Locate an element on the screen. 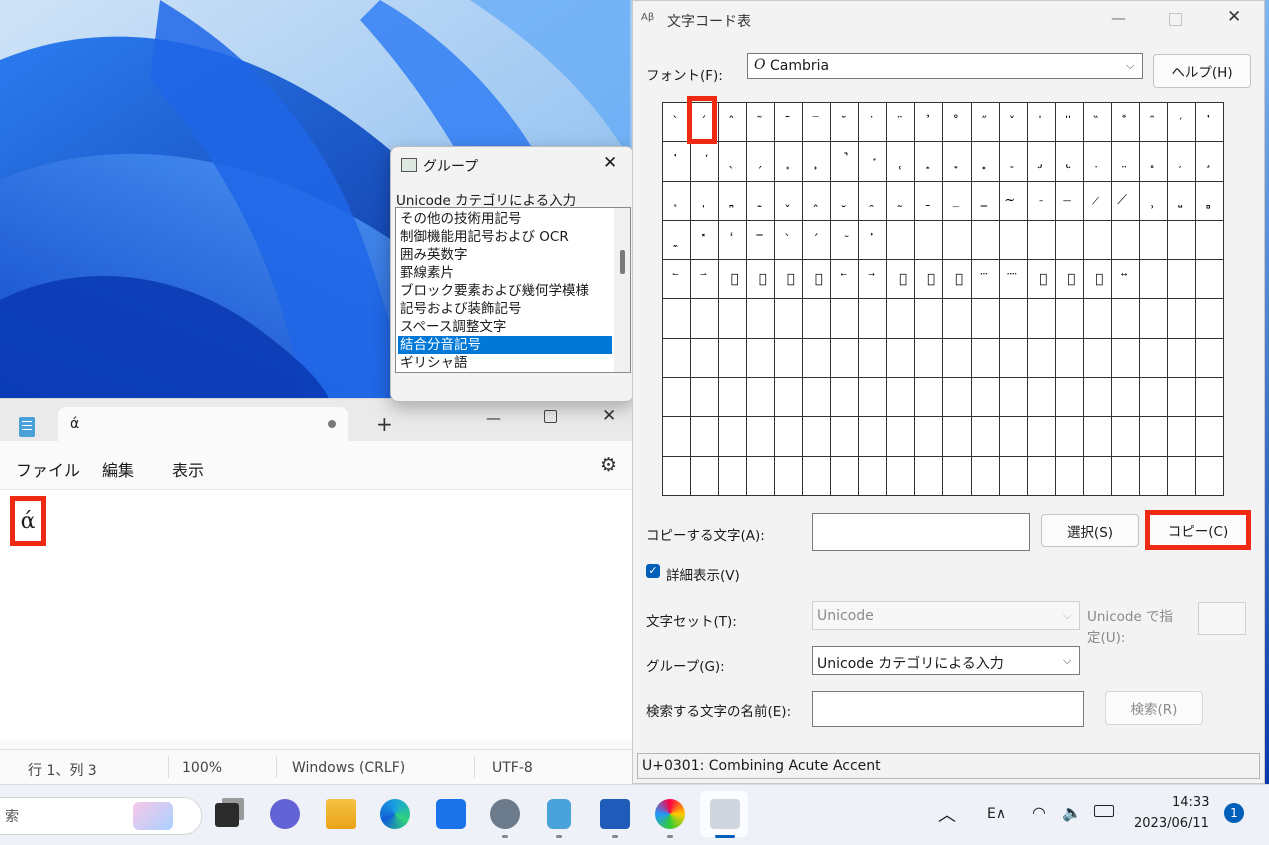 The width and height of the screenshot is (1269, 845). microsoft-store-icon is located at coordinates (451, 814).